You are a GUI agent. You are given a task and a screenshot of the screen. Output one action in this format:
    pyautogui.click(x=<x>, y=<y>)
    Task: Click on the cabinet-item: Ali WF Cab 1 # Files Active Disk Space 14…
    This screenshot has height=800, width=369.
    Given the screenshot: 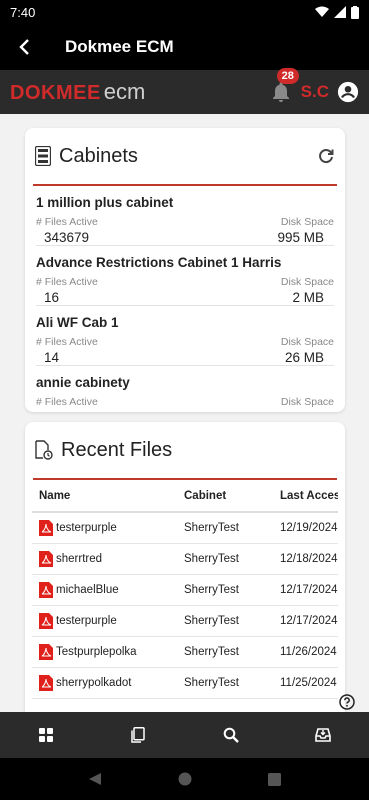 What is the action you would take?
    pyautogui.click(x=185, y=336)
    